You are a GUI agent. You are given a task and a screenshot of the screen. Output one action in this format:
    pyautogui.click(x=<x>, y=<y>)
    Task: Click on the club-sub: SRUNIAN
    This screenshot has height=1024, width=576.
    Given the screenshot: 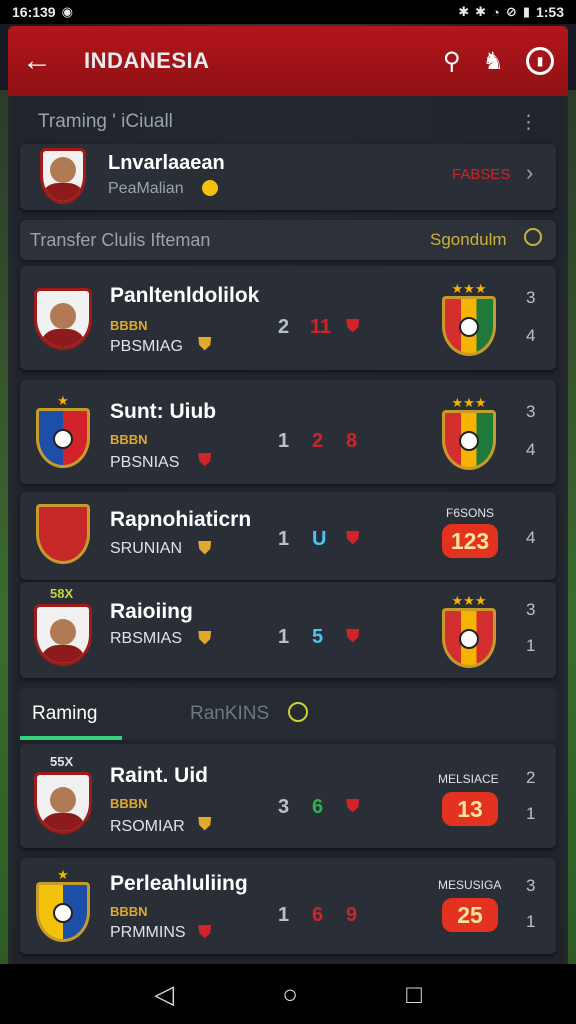 What is the action you would take?
    pyautogui.click(x=146, y=548)
    